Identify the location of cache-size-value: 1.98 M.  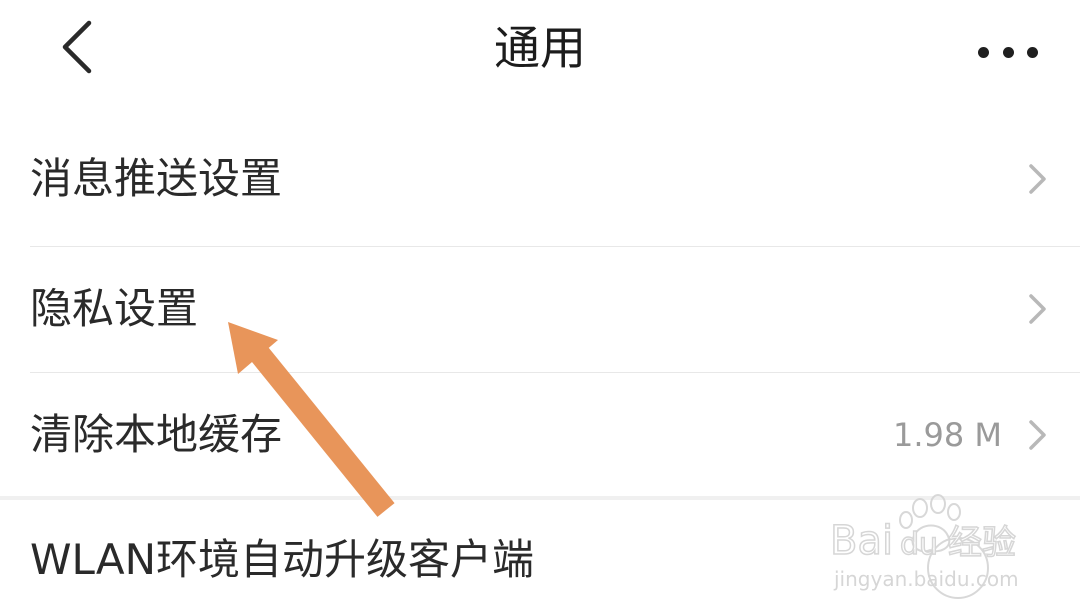
(947, 435).